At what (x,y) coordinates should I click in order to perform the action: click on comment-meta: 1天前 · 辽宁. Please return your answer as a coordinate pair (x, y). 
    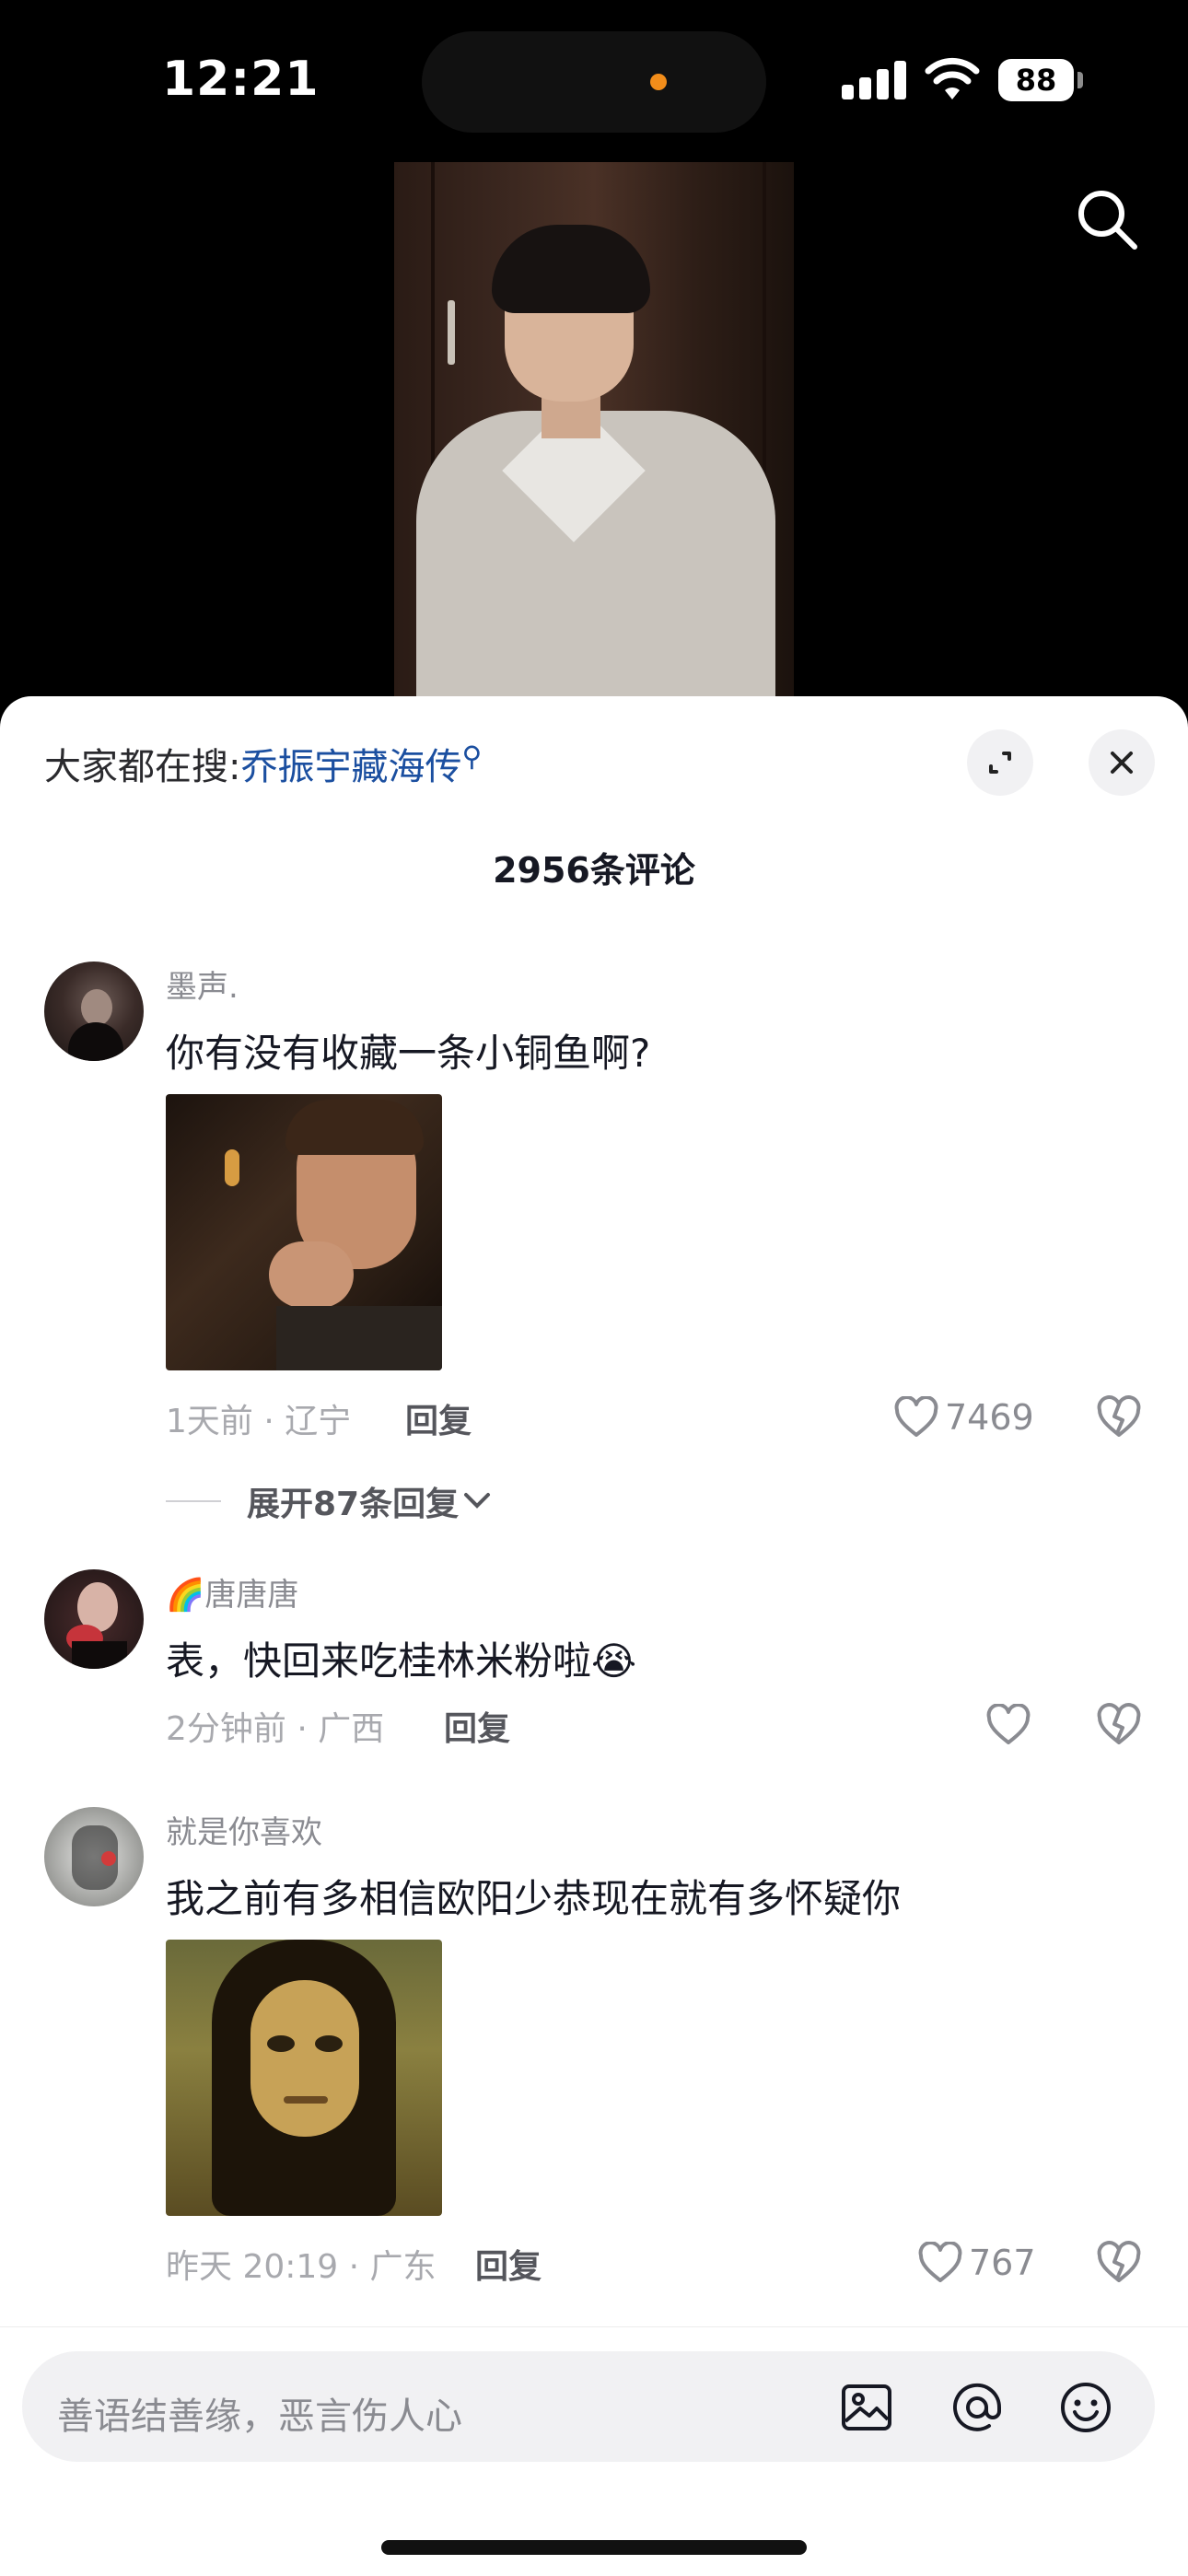
    Looking at the image, I should click on (259, 1421).